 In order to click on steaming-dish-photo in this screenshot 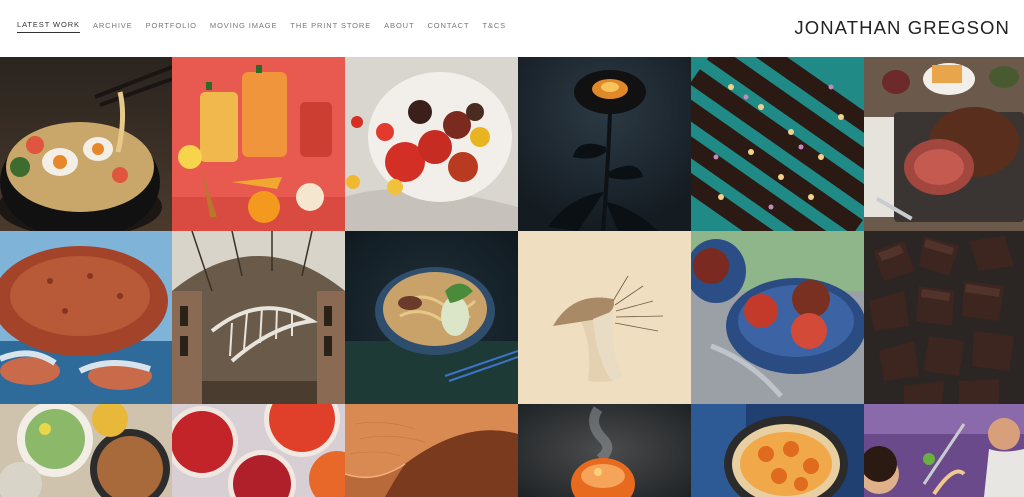, I will do `click(604, 450)`.